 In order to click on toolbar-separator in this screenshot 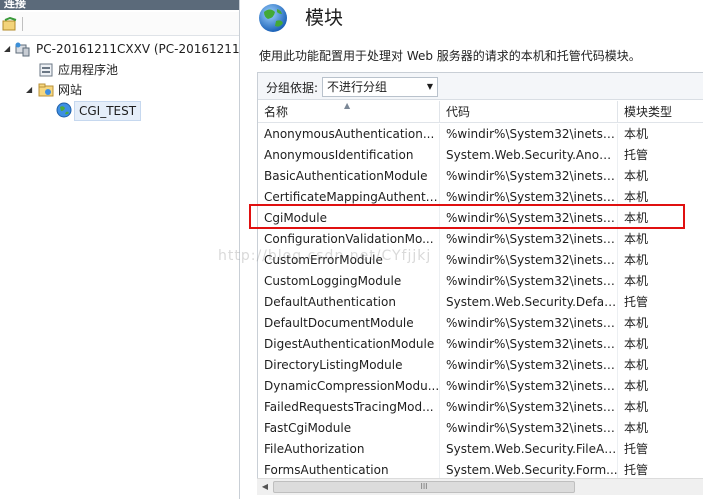, I will do `click(22, 24)`.